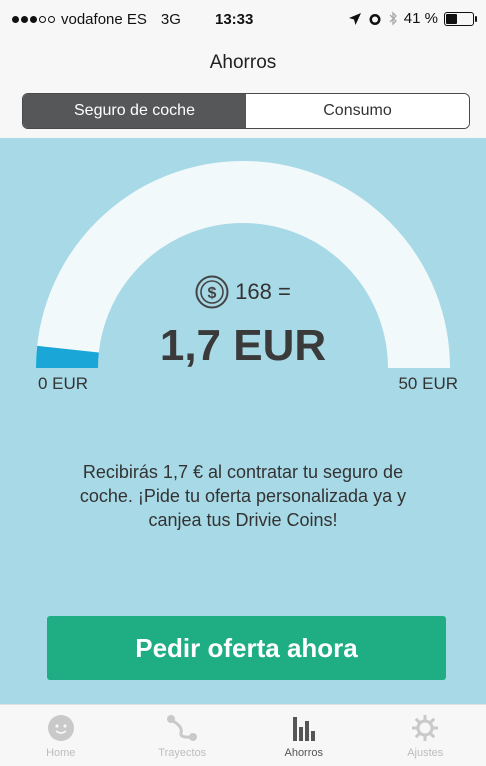 The height and width of the screenshot is (766, 486). I want to click on tab-trayectos-label: Trayectos, so click(182, 753).